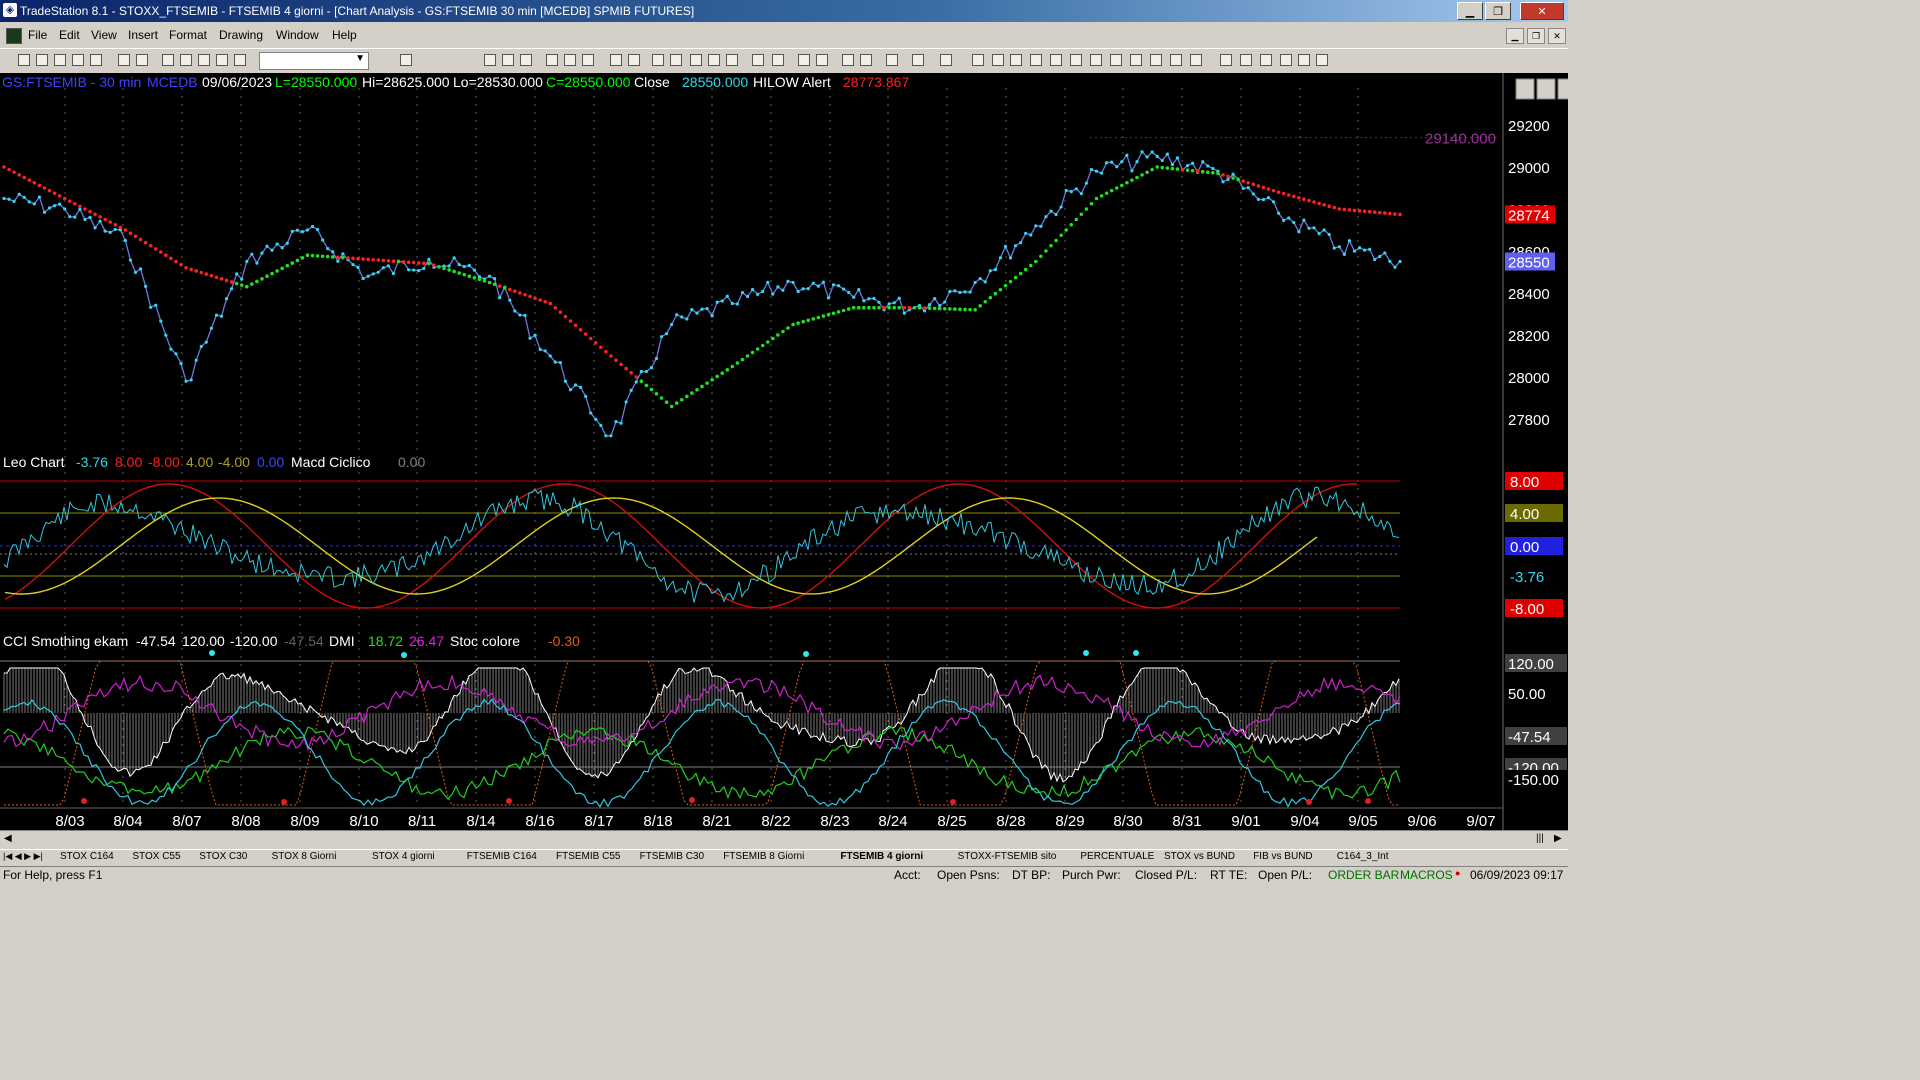  I want to click on menu-view: View, so click(104, 35).